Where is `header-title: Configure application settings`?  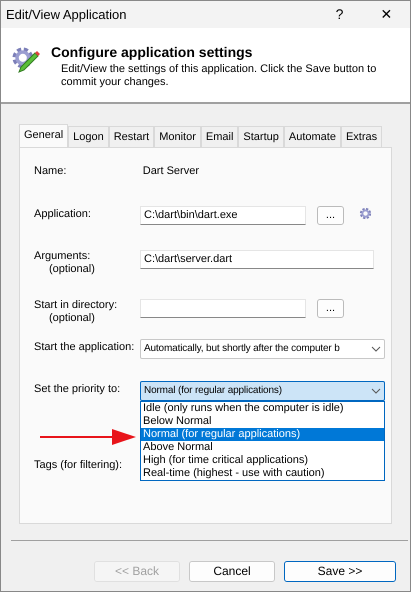 header-title: Configure application settings is located at coordinates (152, 52).